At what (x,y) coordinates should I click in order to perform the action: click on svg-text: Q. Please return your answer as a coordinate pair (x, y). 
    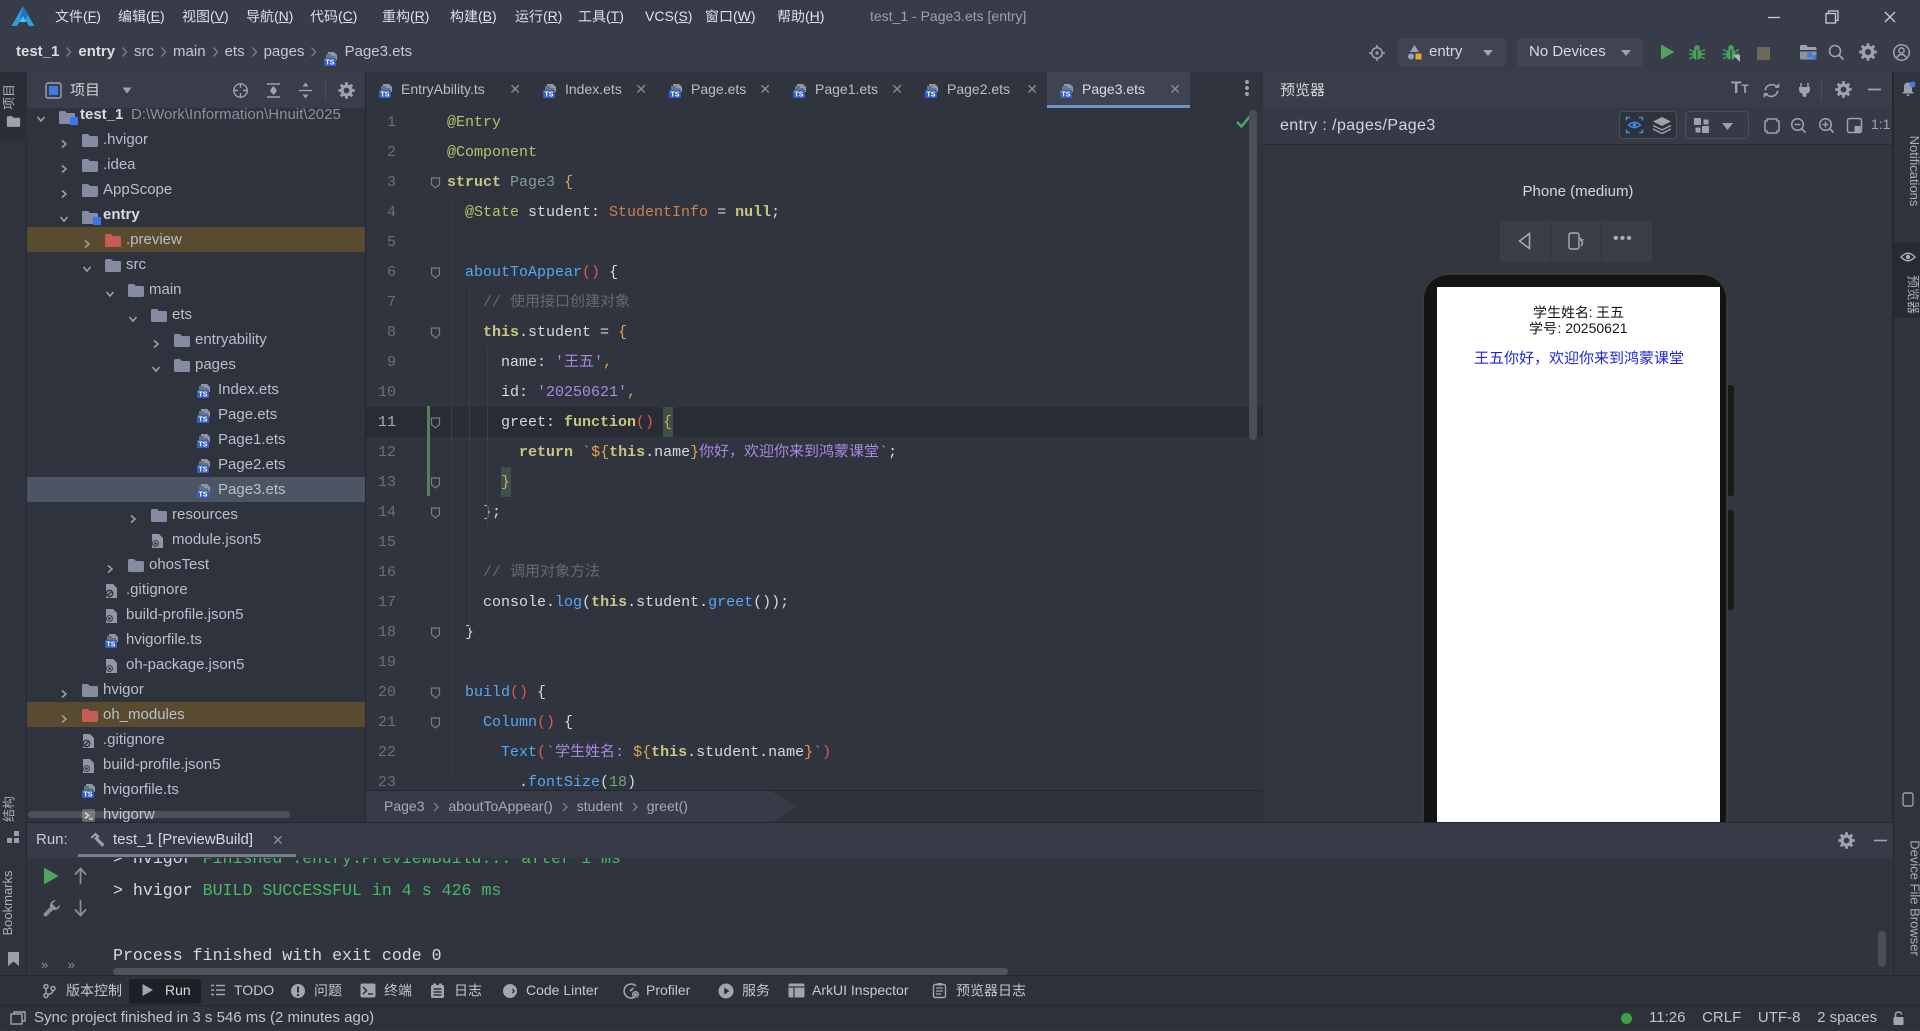
    Looking at the image, I should click on (635, 996).